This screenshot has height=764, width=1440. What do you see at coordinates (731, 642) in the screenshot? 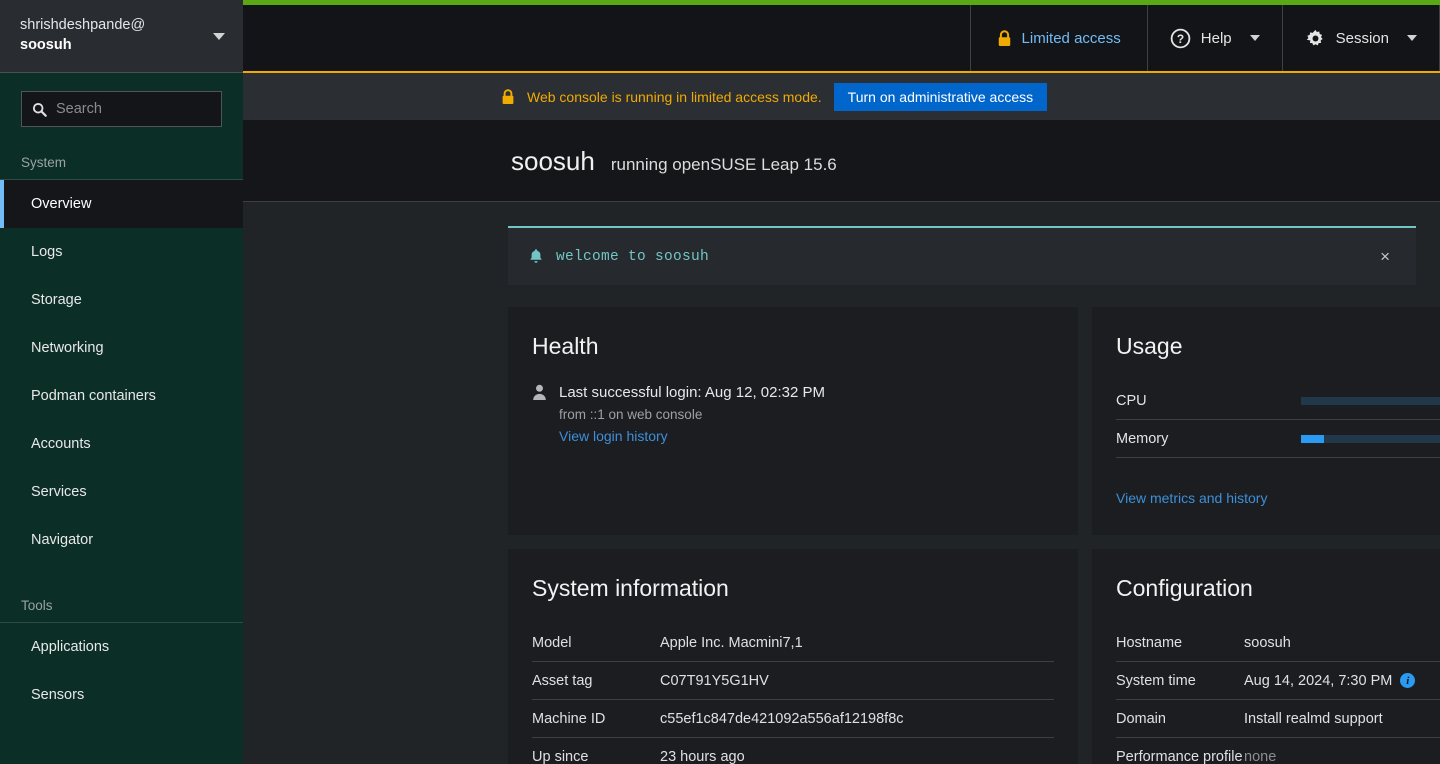
I see `info-value: Apple Inc. Macmini7,1` at bounding box center [731, 642].